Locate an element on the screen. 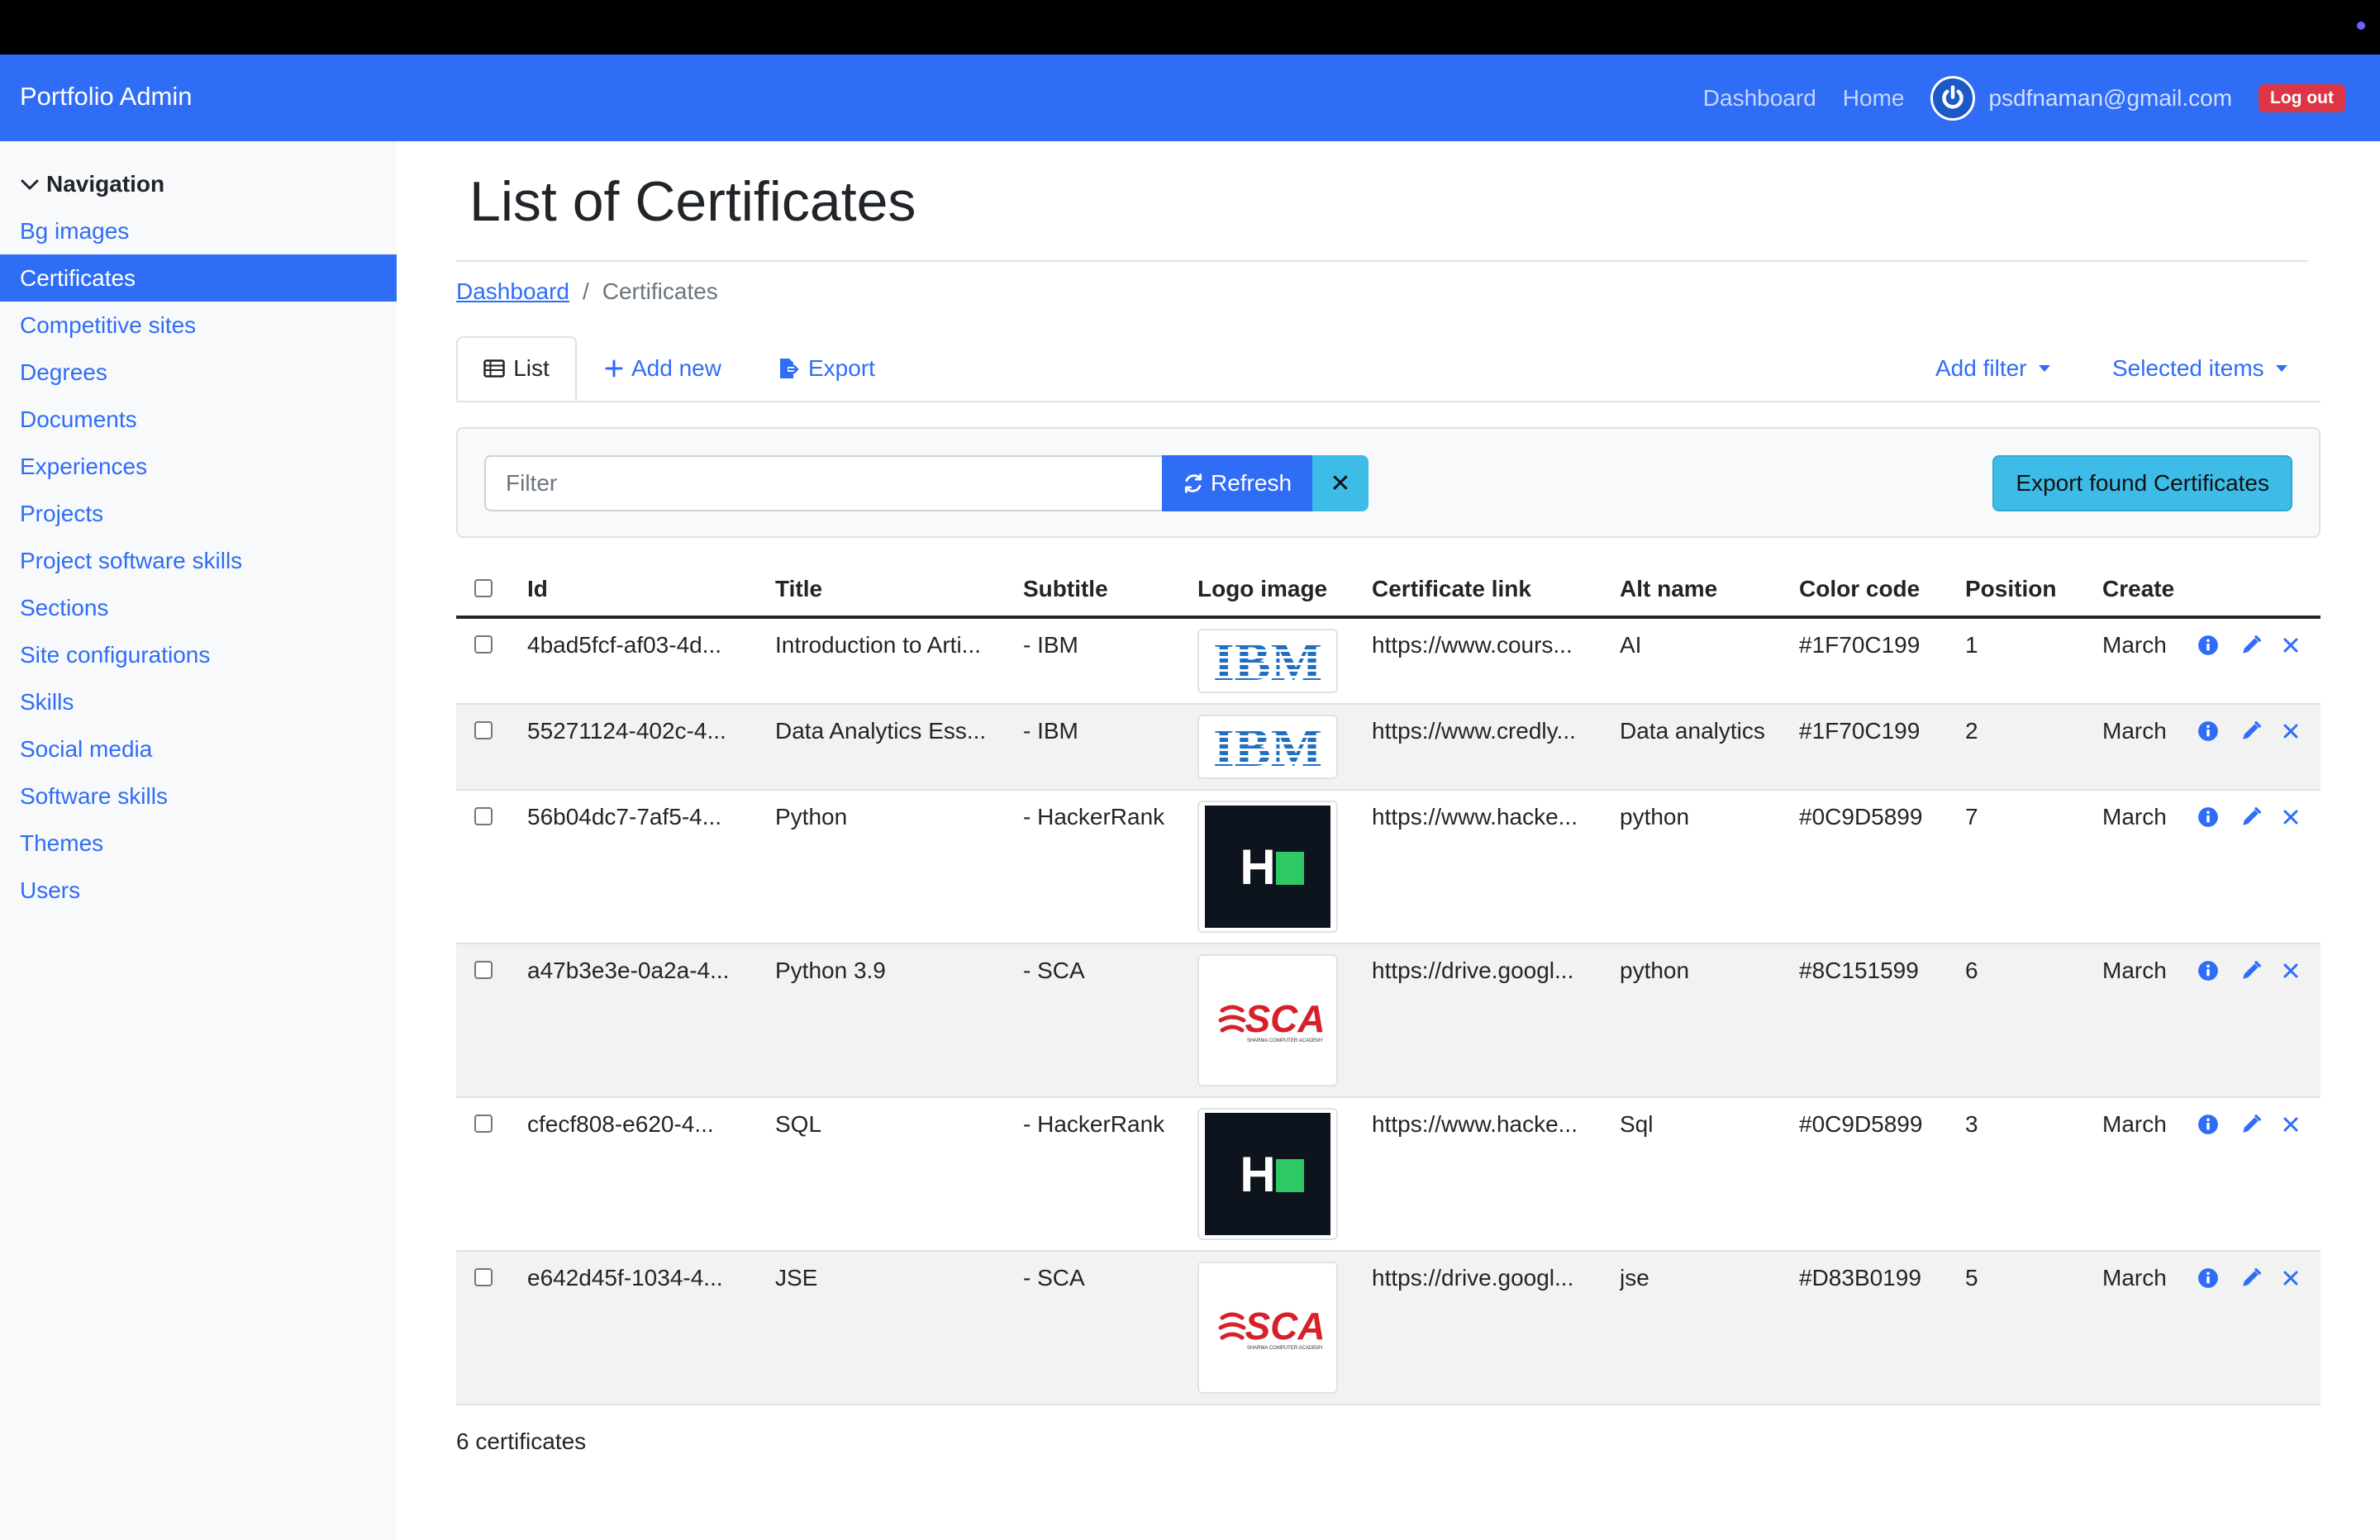 The width and height of the screenshot is (2380, 1540). sidebar-item-sections: Sections is located at coordinates (198, 607).